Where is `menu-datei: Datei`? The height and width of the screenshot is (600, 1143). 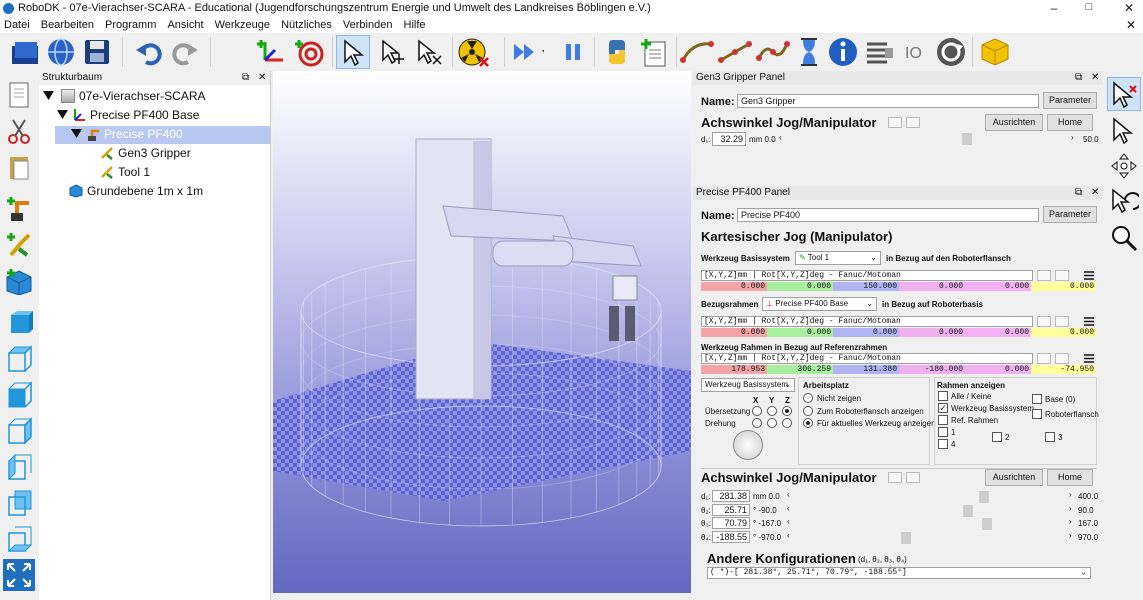
menu-datei: Datei is located at coordinates (17, 25).